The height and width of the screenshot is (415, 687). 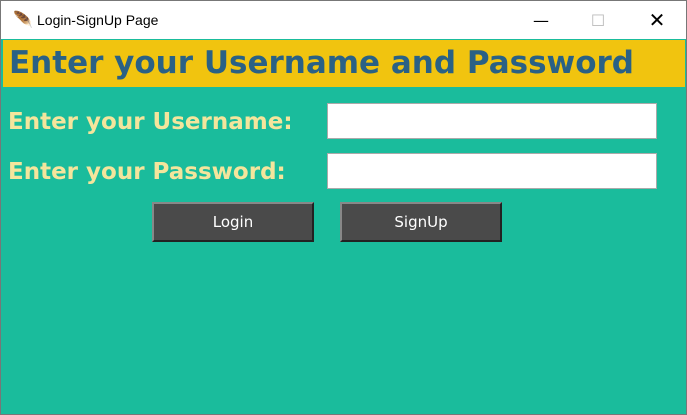 I want to click on close-icon: ✕, so click(x=657, y=20).